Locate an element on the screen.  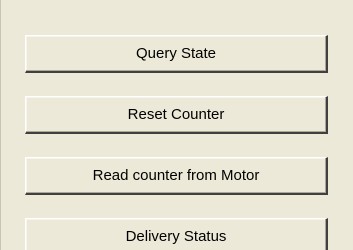
reset-counter-button: Reset Counter is located at coordinates (176, 115).